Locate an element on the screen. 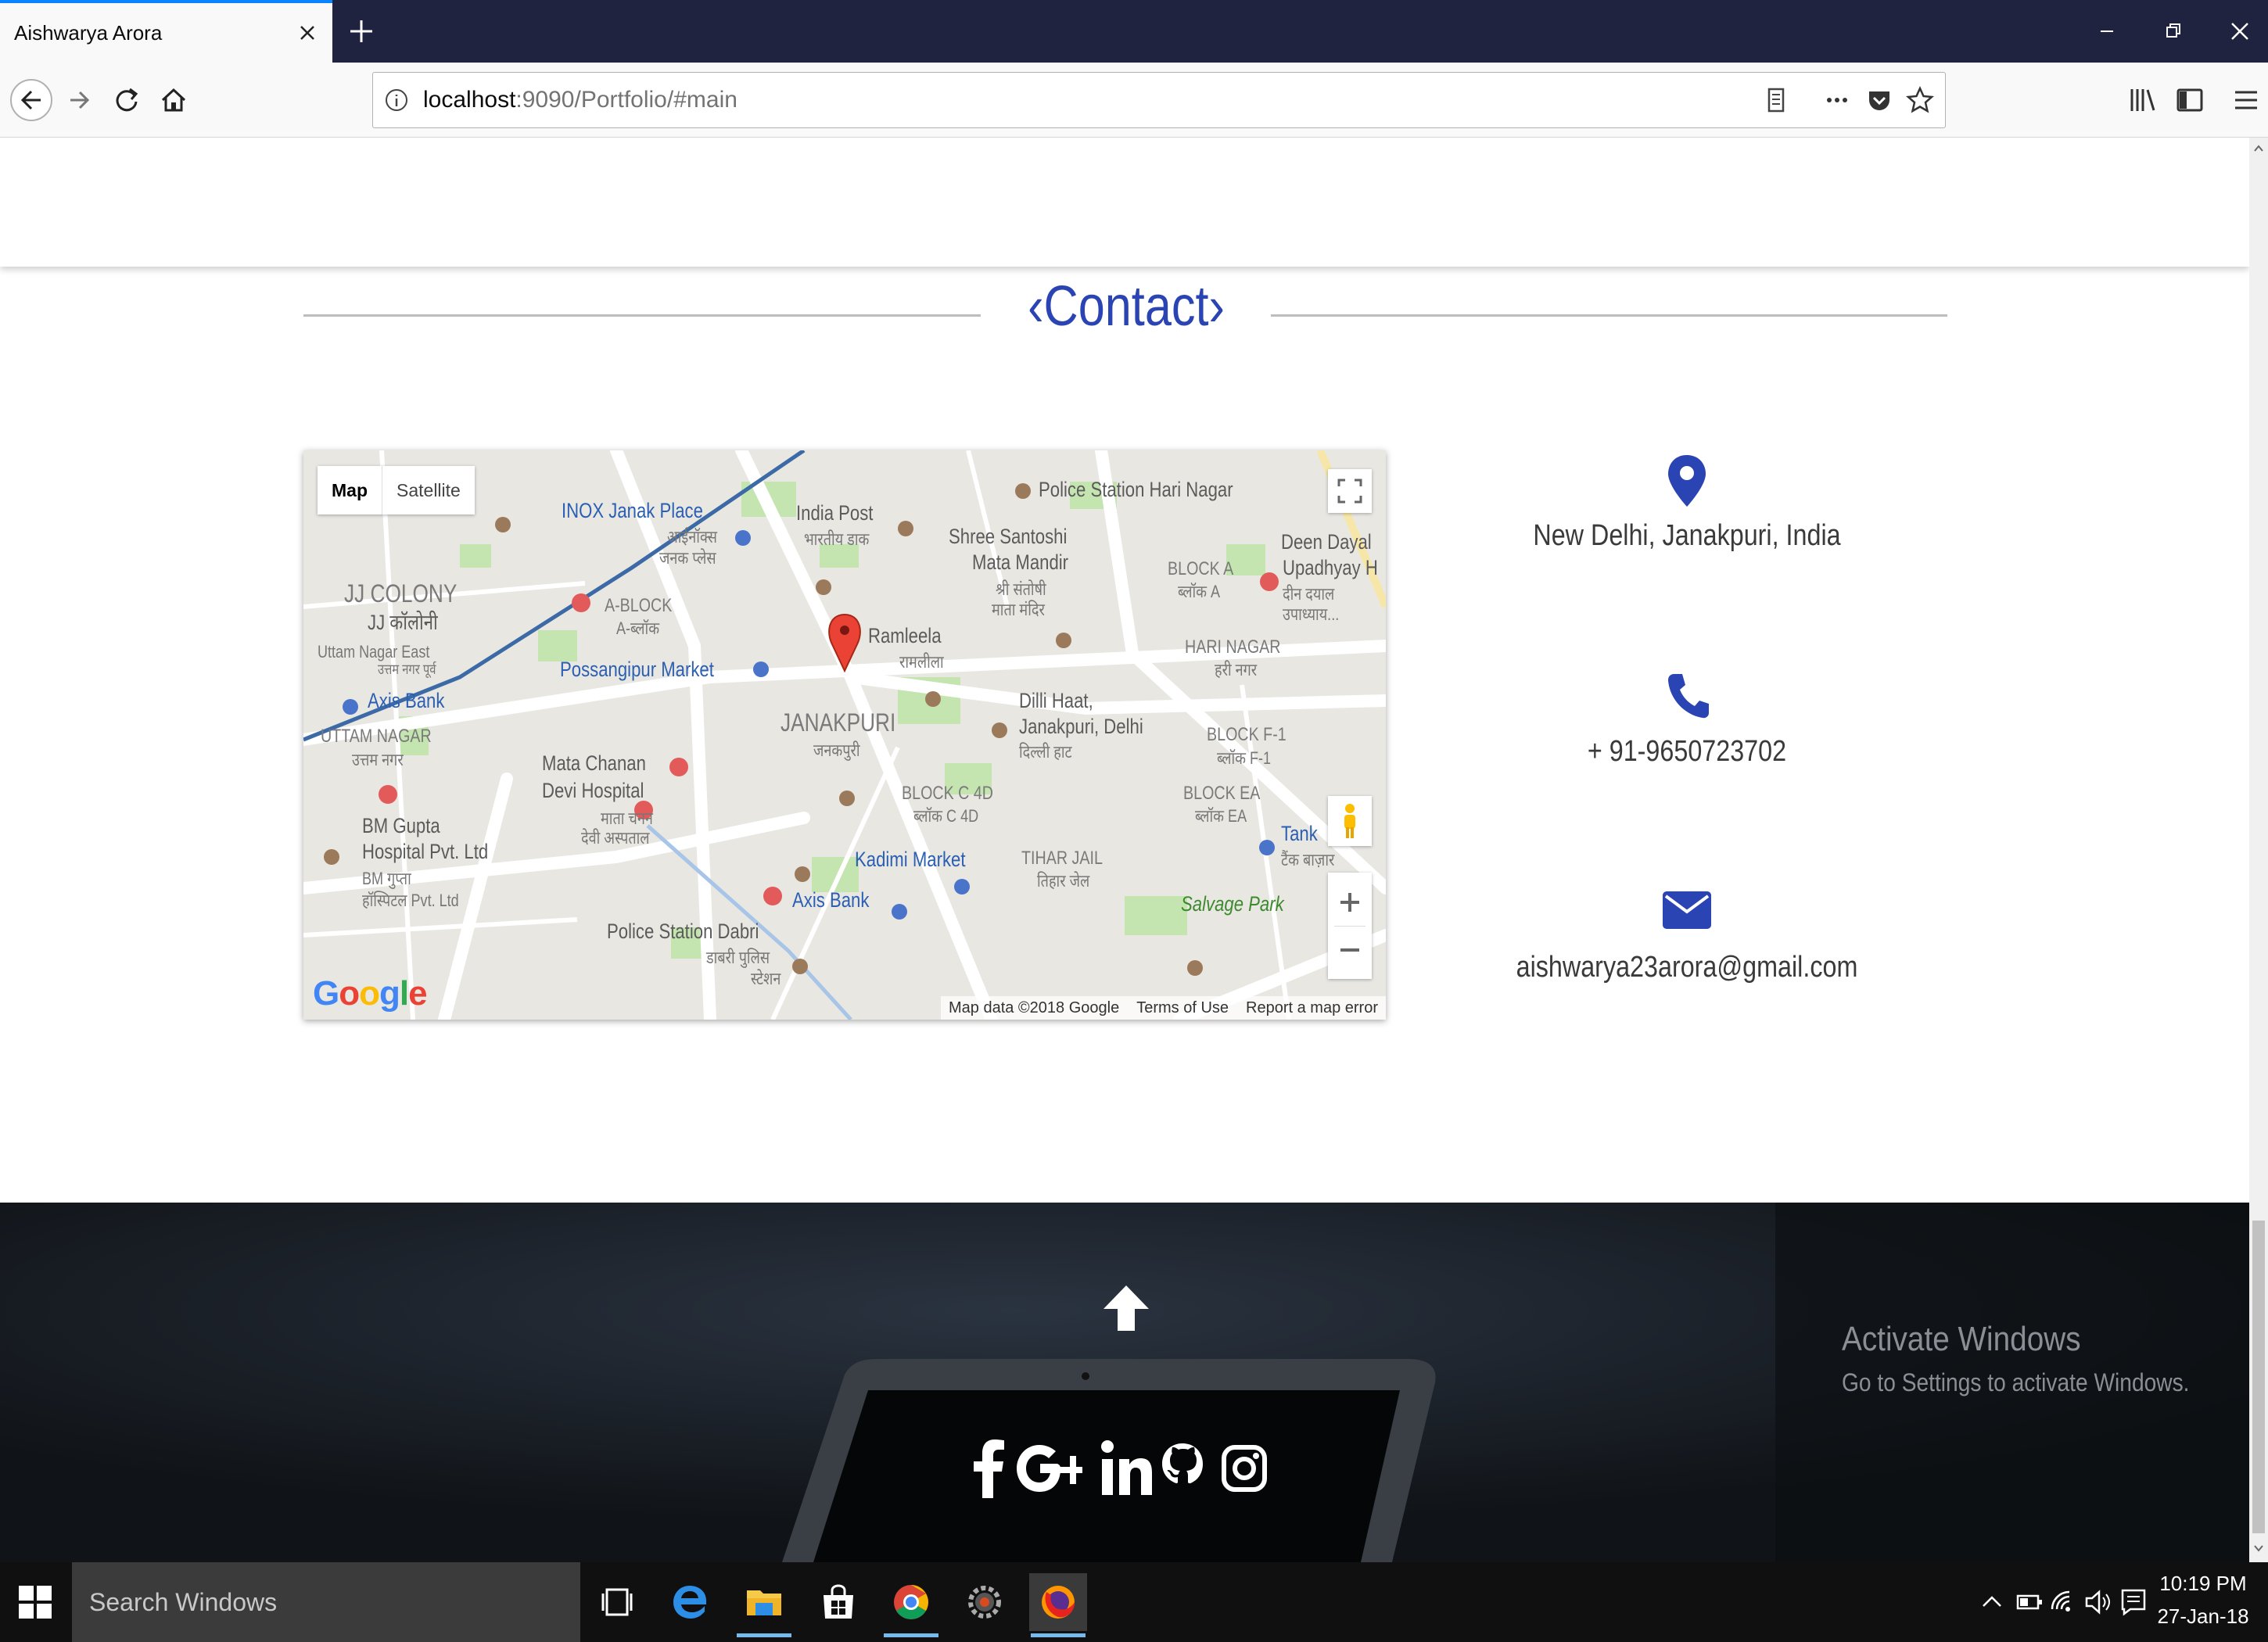 The width and height of the screenshot is (2268, 1642). street-view-button is located at coordinates (1350, 821).